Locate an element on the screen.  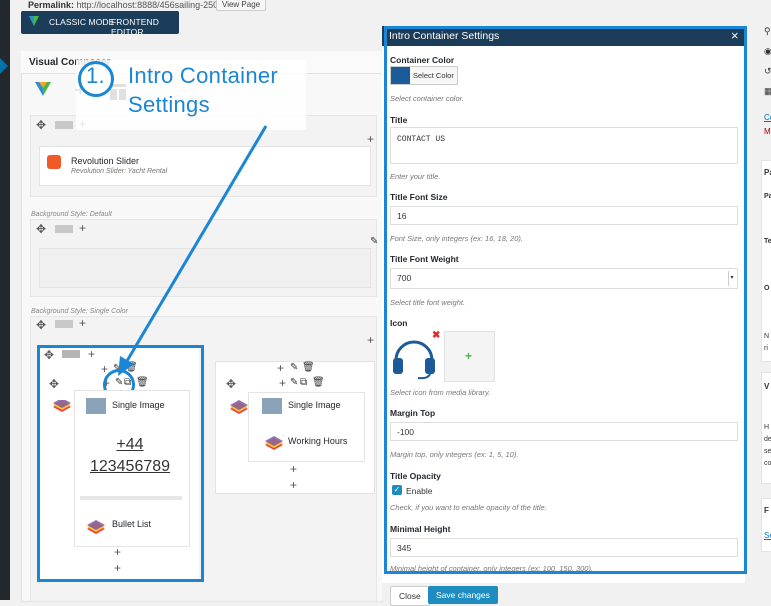
set-featured-image-link: Se is located at coordinates (767, 535).